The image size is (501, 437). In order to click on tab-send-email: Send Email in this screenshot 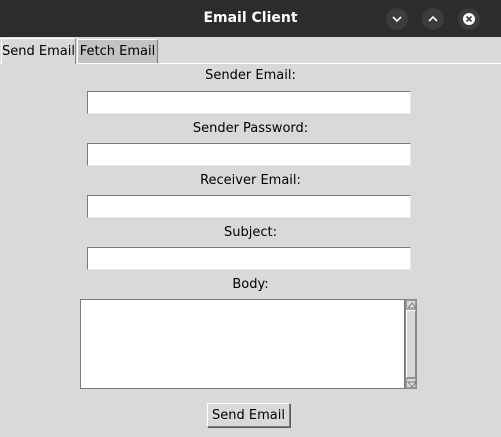, I will do `click(38, 51)`.